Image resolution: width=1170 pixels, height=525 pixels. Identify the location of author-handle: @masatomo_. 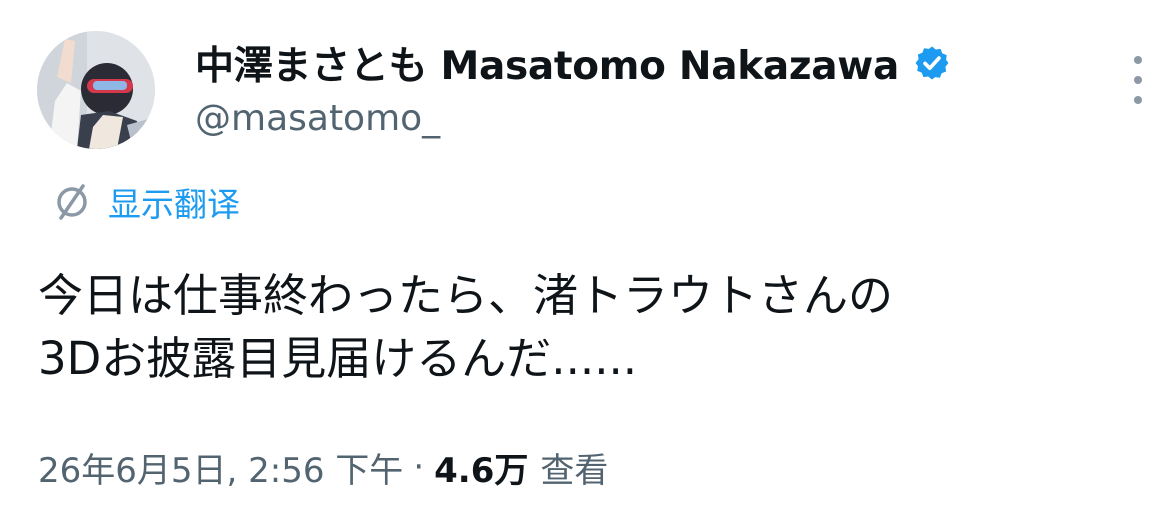
(317, 118).